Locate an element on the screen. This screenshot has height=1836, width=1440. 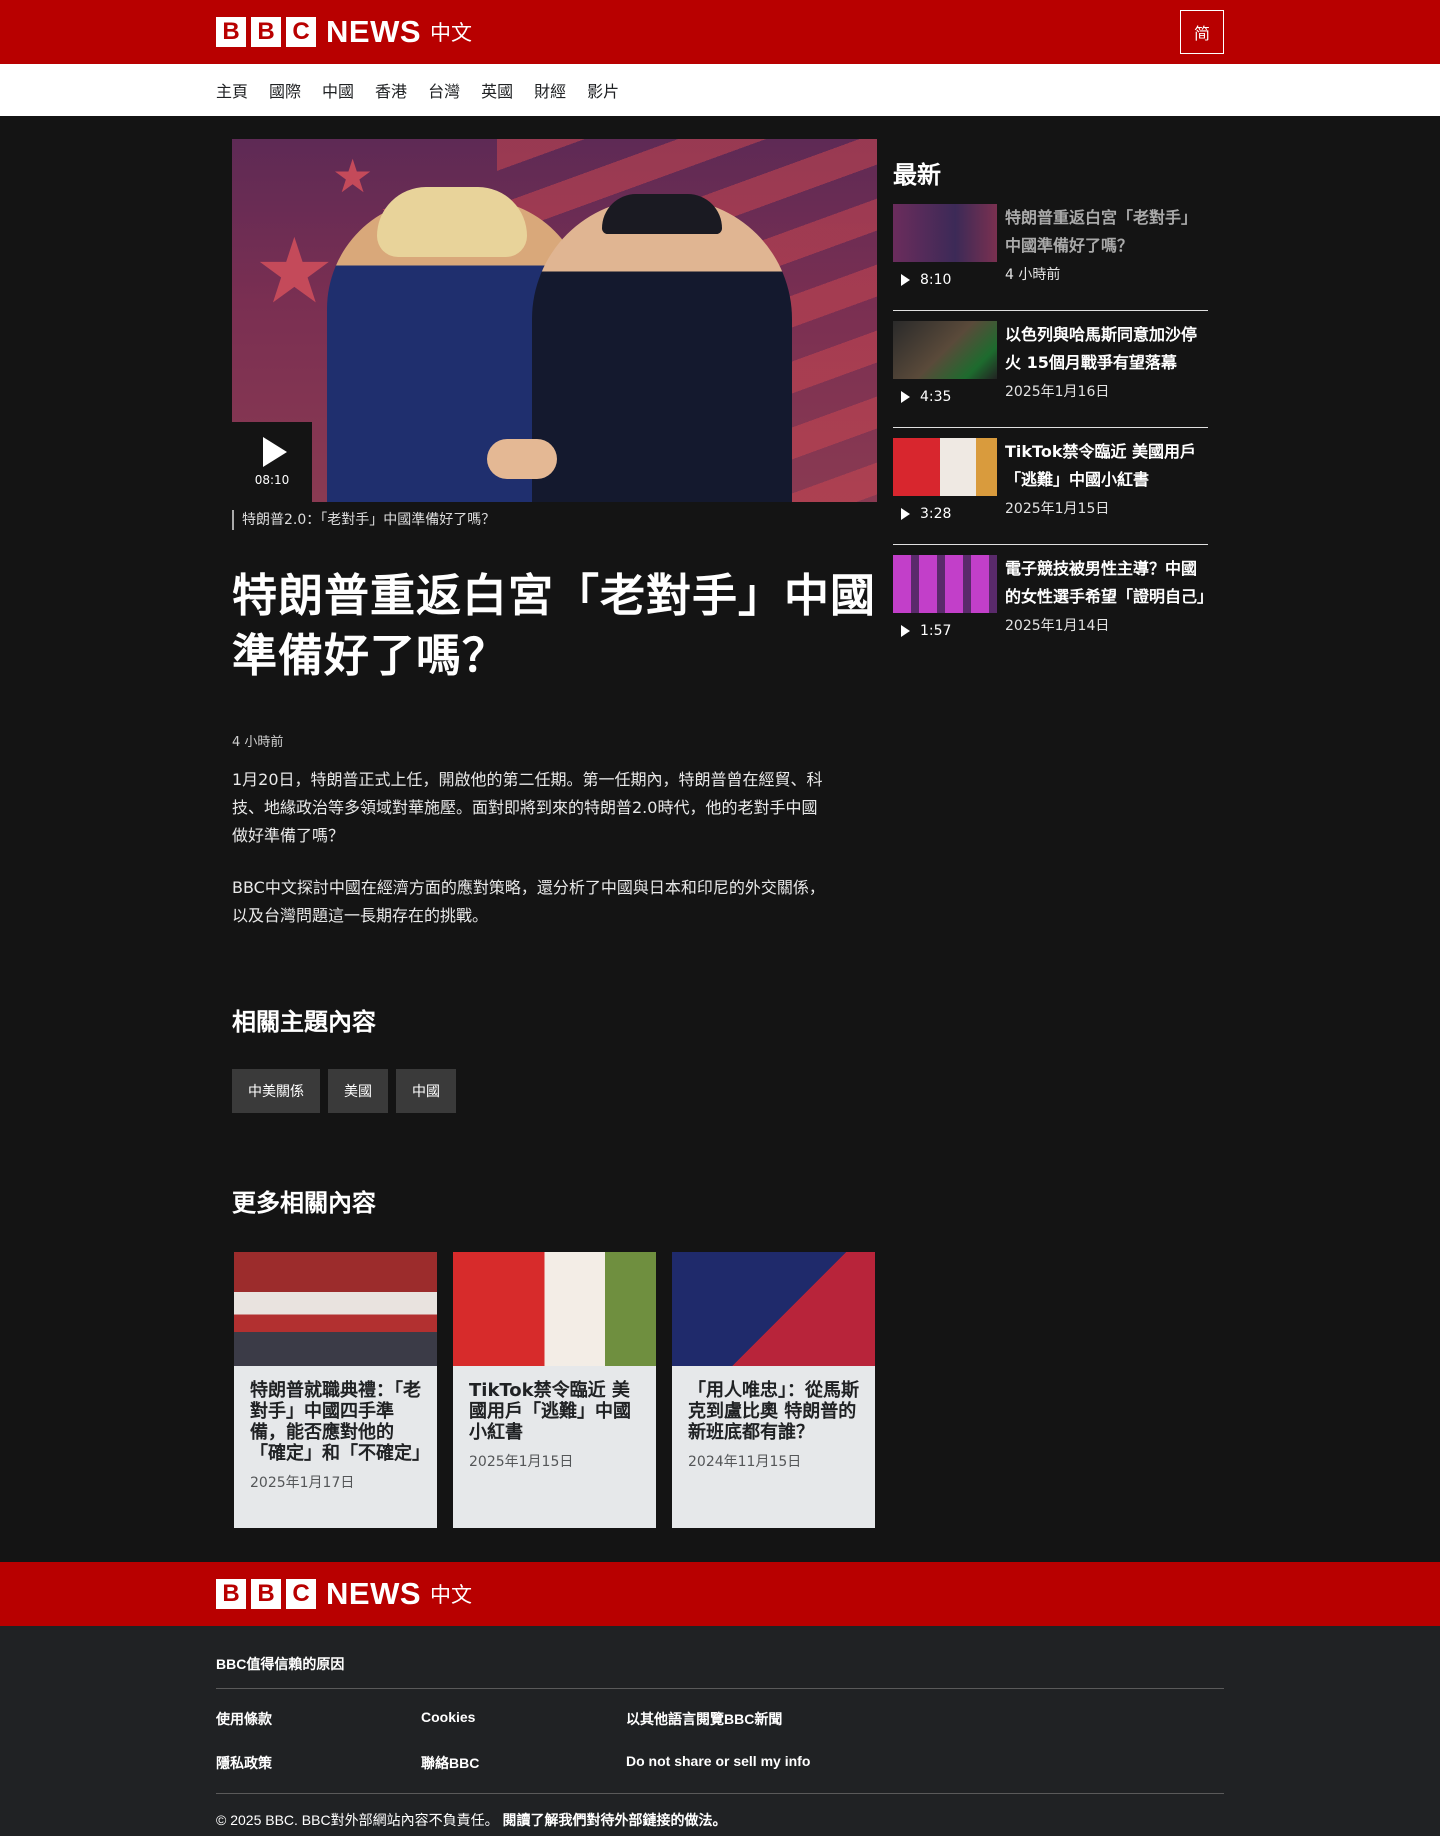
card-date: 2025年1月17日 is located at coordinates (302, 1483).